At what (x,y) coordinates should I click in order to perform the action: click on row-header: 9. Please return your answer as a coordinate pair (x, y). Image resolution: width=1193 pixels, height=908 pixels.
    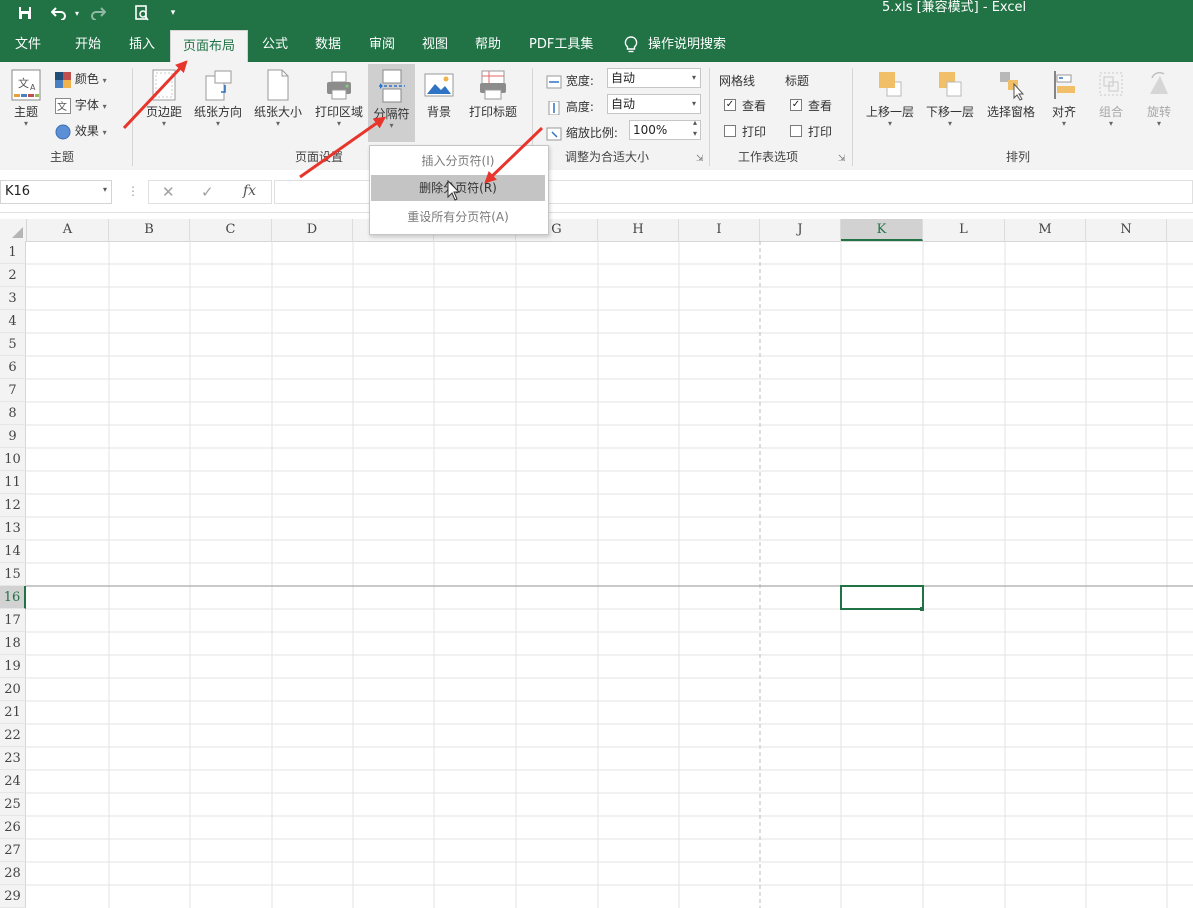
    Looking at the image, I should click on (13, 436).